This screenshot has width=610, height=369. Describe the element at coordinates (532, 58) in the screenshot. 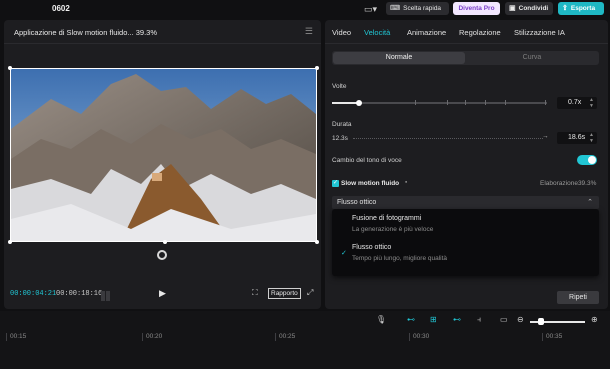

I see `mode-curve: Curva` at that location.